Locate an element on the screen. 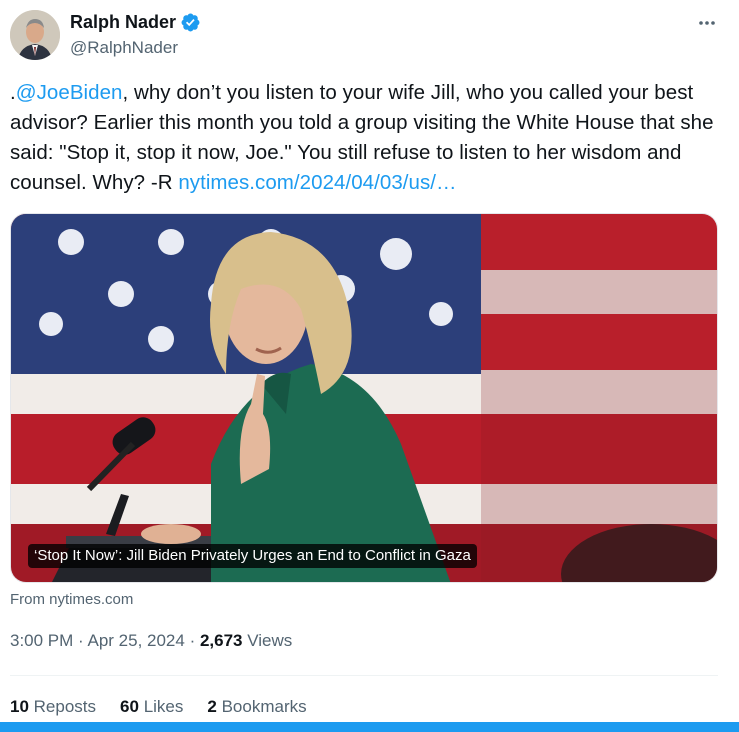 The width and height of the screenshot is (739, 732). likes-count: 60 is located at coordinates (129, 706).